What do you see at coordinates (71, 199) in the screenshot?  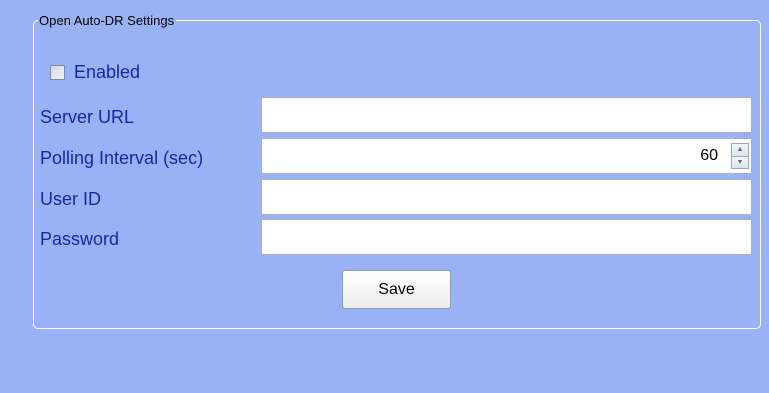 I see `user-id-label: User ID` at bounding box center [71, 199].